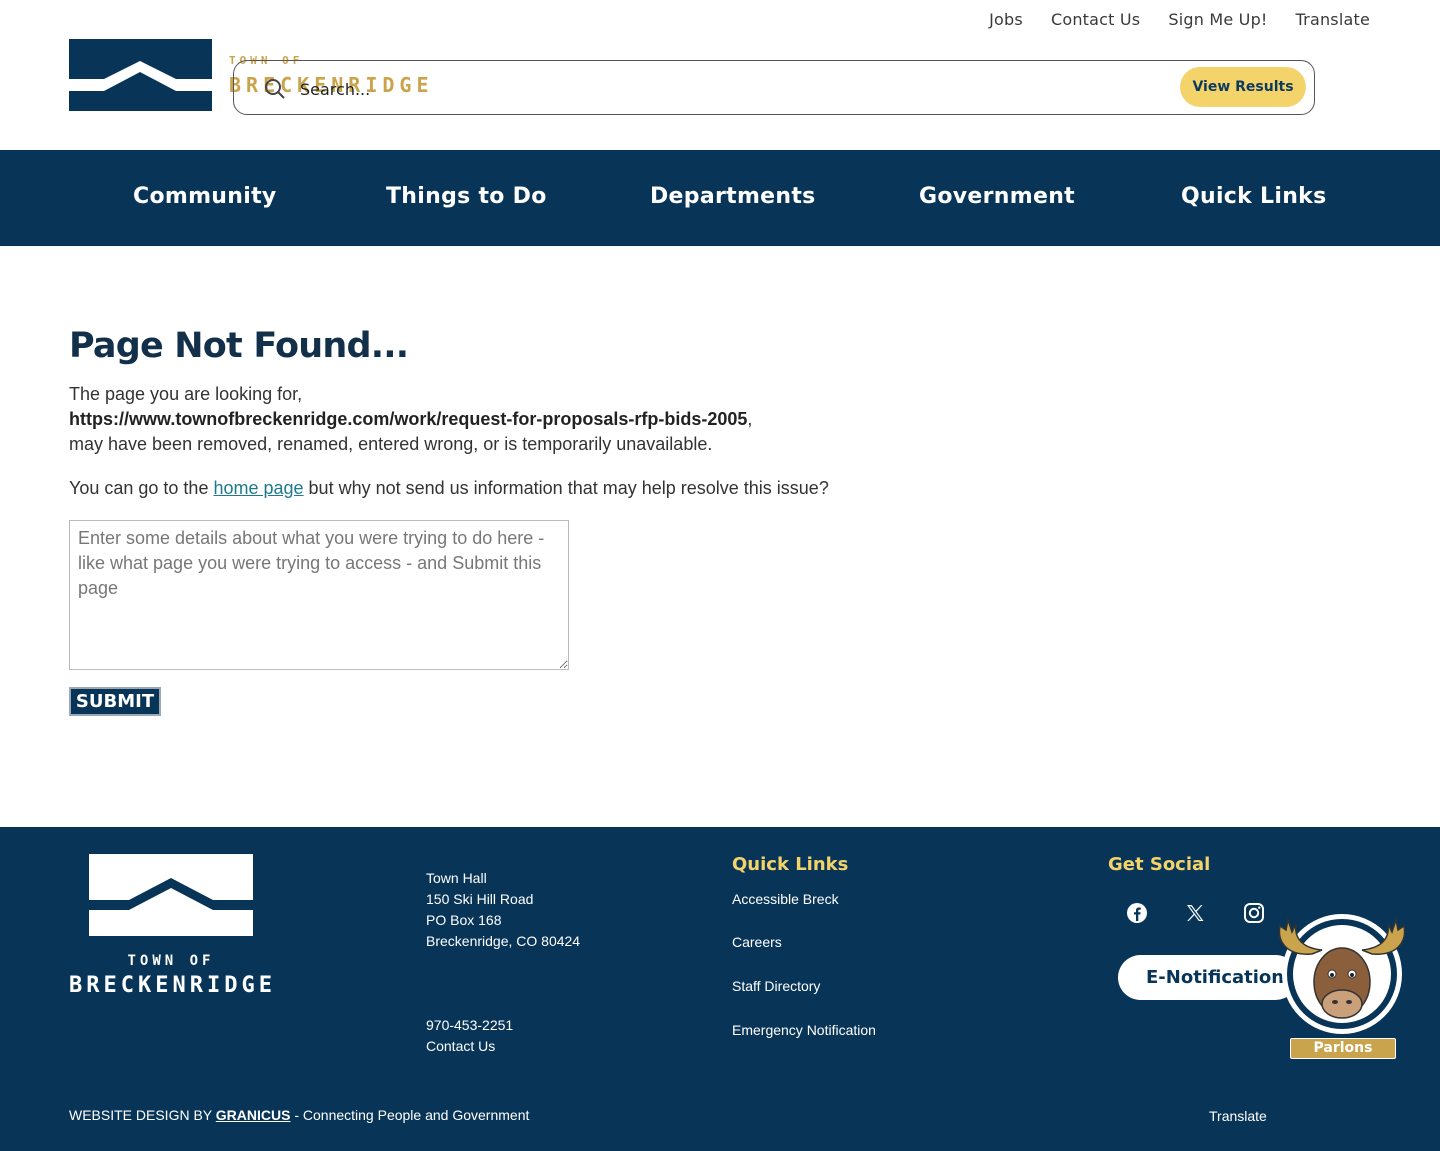  I want to click on search-bar: View Results, so click(774, 87).